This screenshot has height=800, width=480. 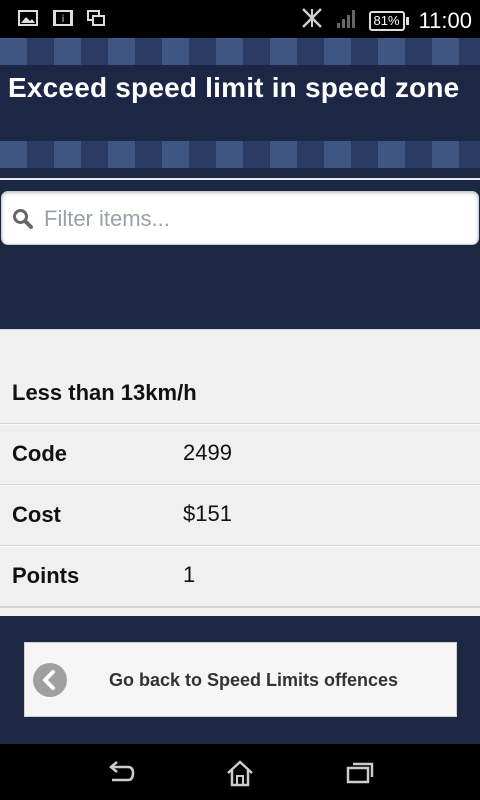 What do you see at coordinates (96, 18) in the screenshot?
I see `screens-icon` at bounding box center [96, 18].